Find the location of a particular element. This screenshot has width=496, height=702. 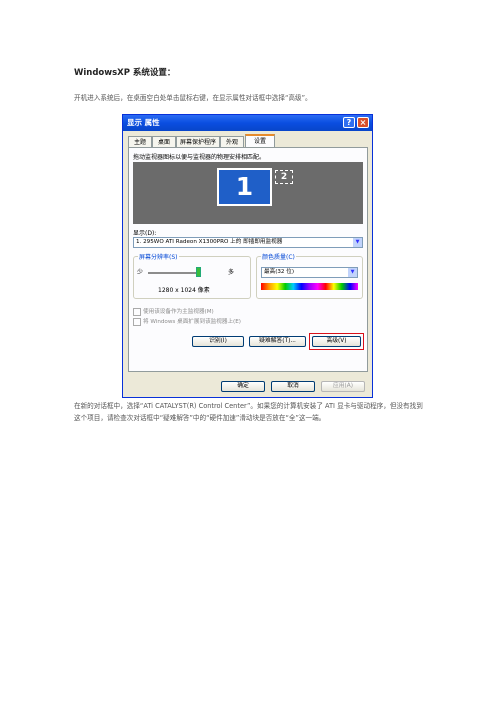

tab-appearance: 外观 is located at coordinates (232, 141).